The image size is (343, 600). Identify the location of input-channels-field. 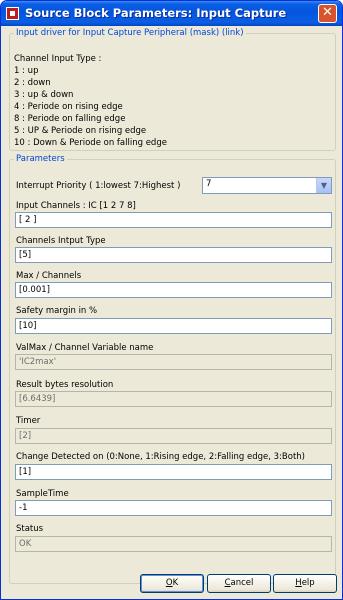
(173, 220).